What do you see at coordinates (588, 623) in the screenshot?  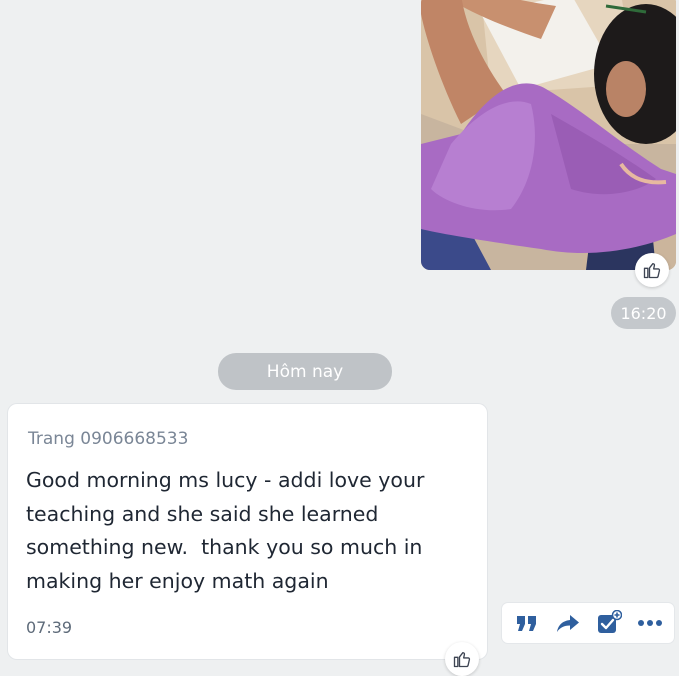 I see `message-actions-toolbar` at bounding box center [588, 623].